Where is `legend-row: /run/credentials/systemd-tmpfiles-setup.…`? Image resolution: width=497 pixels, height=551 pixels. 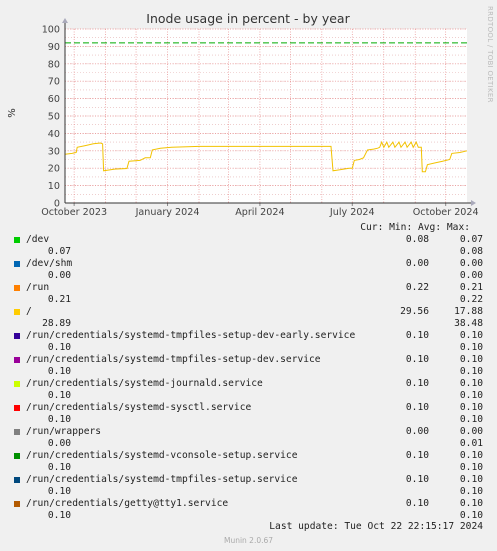
legend-row: /run/credentials/systemd-tmpfiles-setup.… is located at coordinates (248, 486).